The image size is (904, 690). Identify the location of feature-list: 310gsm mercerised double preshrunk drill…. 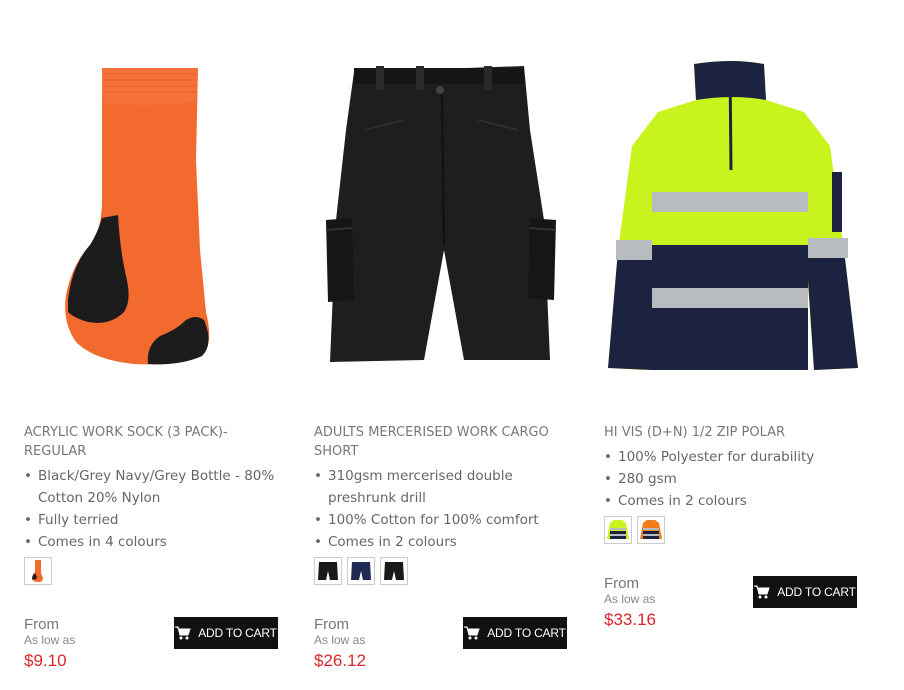
(441, 509).